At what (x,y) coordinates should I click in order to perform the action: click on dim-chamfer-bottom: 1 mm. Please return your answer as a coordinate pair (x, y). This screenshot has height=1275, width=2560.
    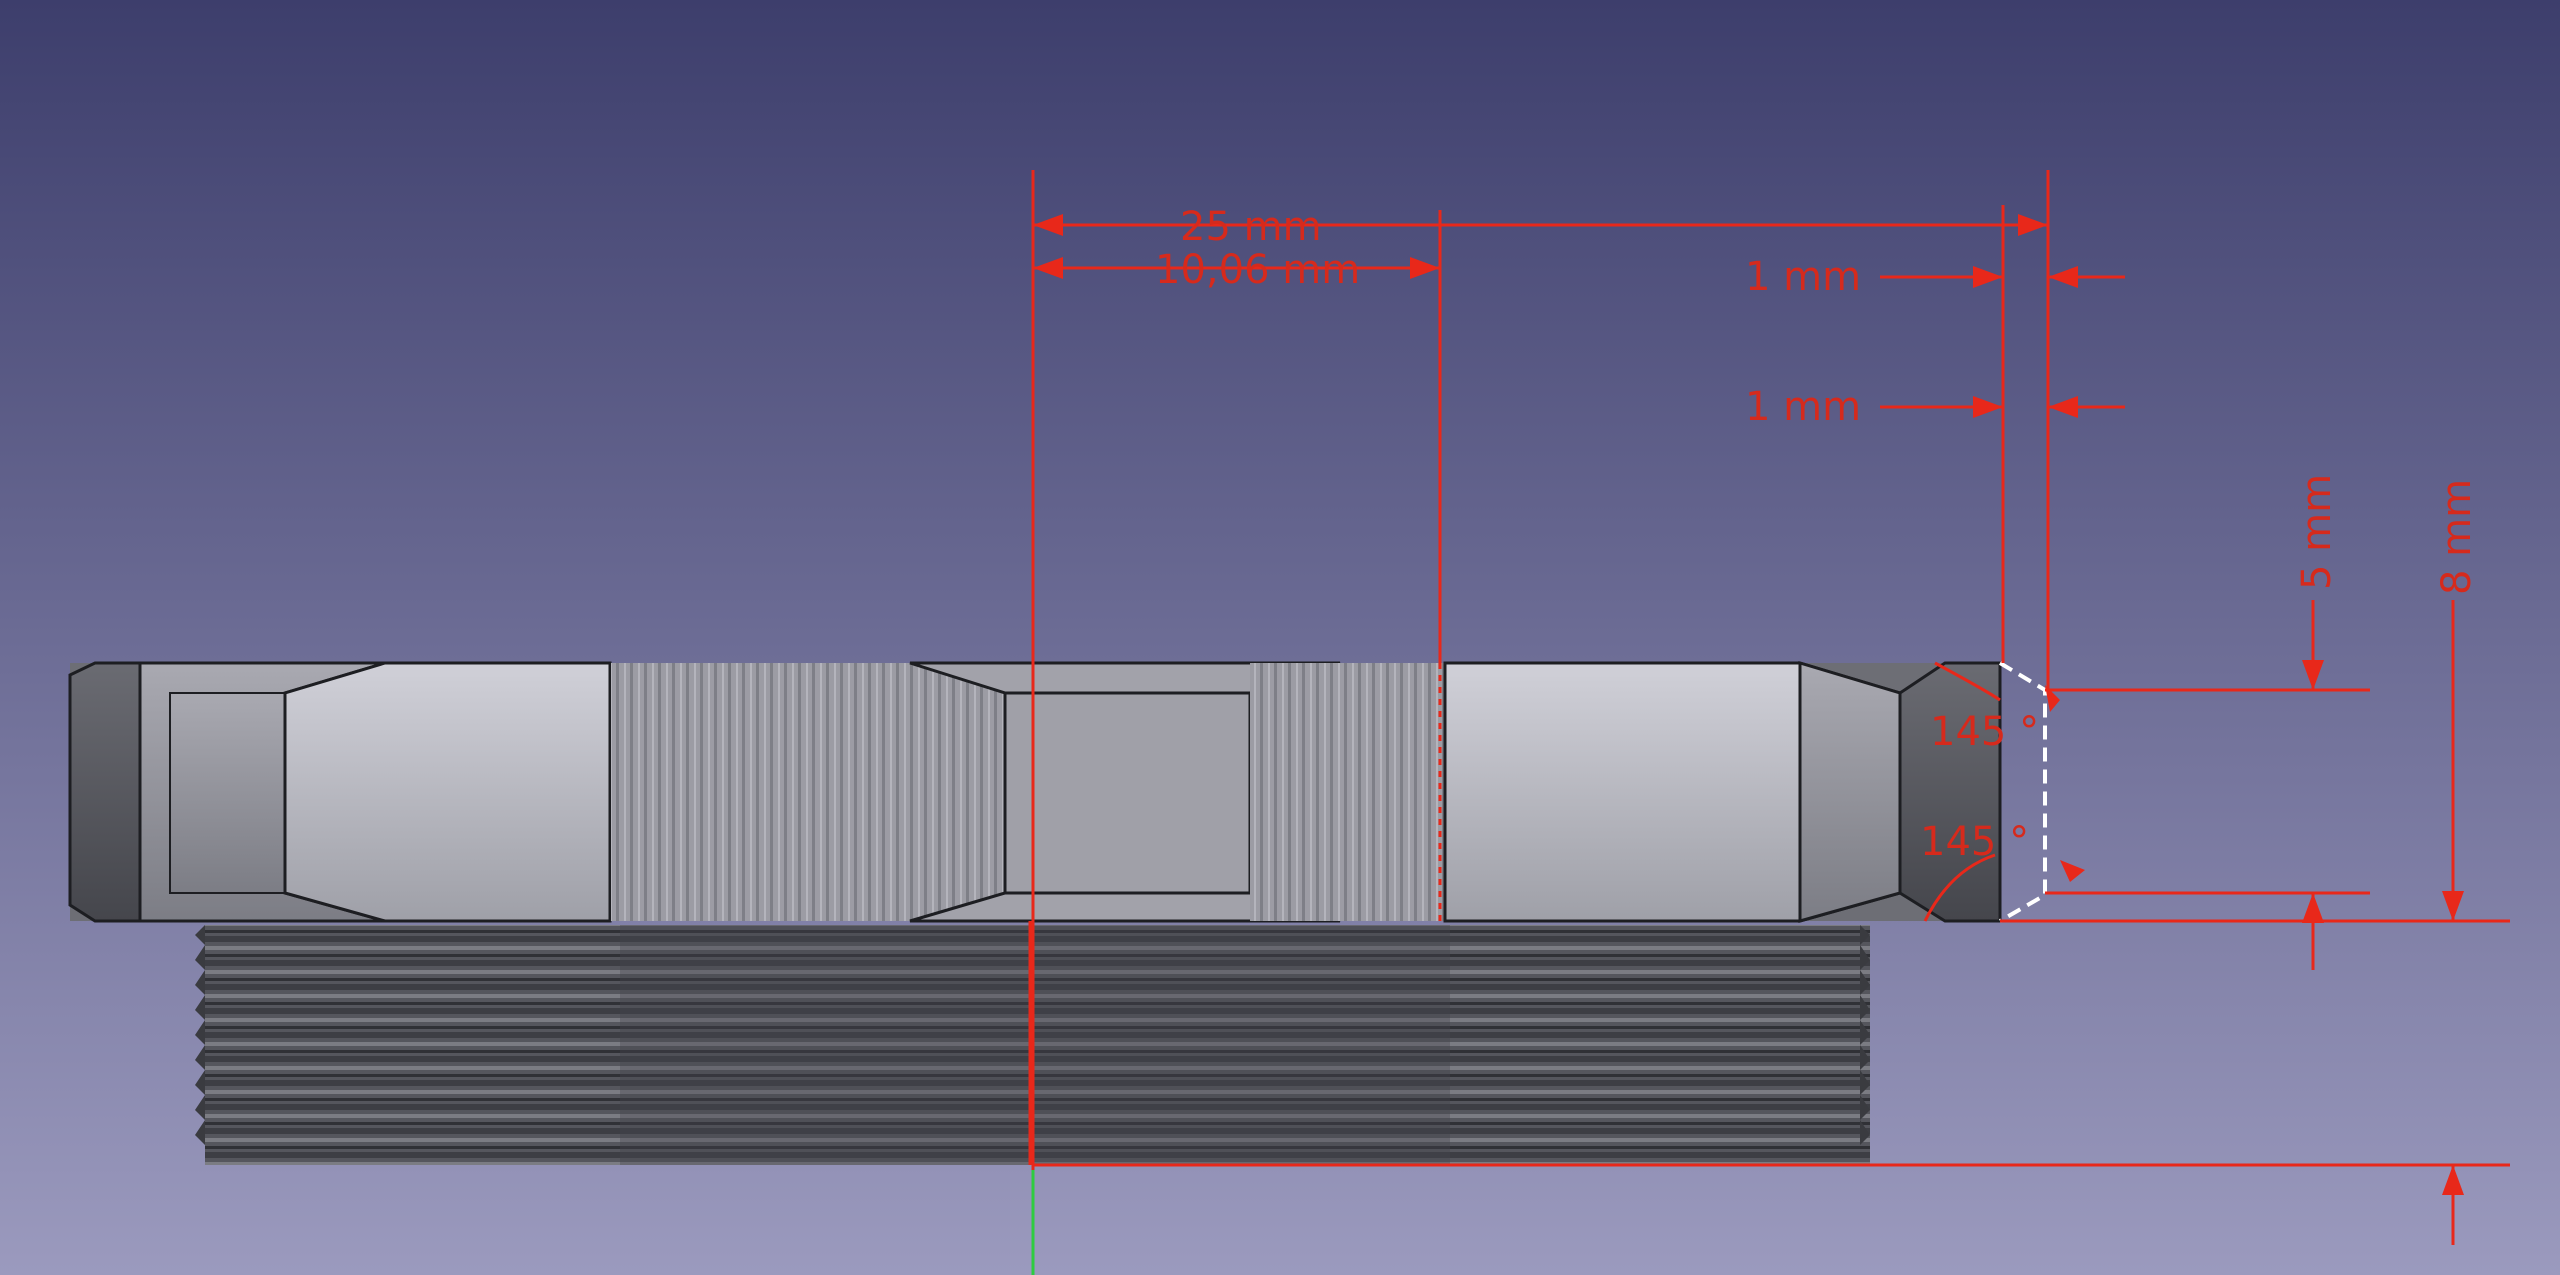
    Looking at the image, I should click on (1803, 407).